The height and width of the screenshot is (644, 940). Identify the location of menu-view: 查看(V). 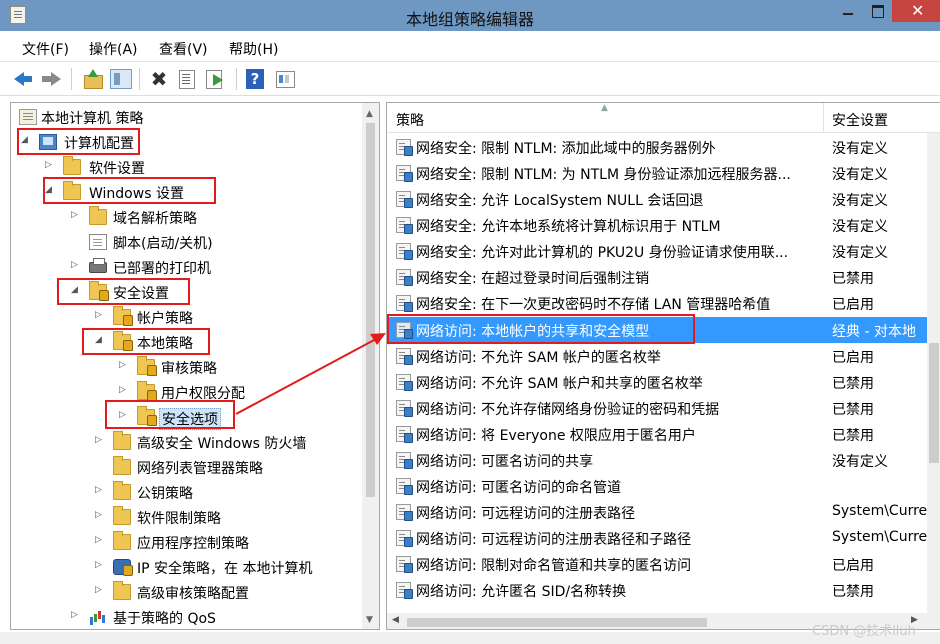
(183, 49).